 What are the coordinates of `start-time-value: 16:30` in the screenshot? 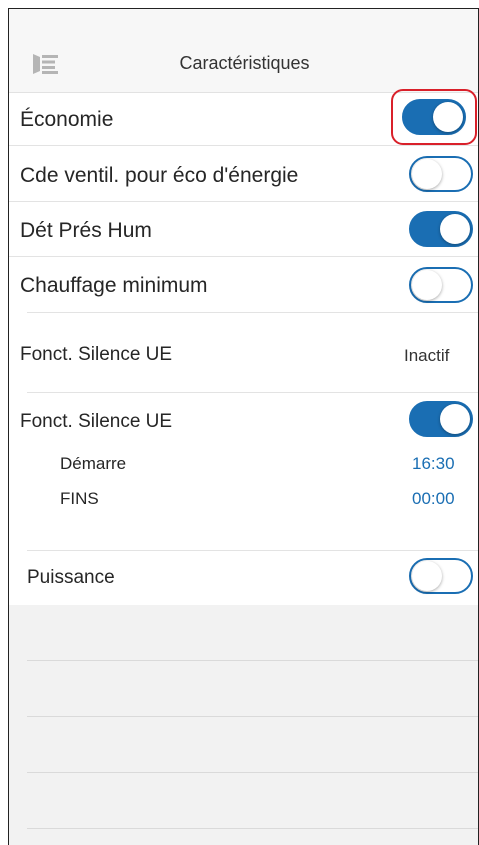 It's located at (433, 464).